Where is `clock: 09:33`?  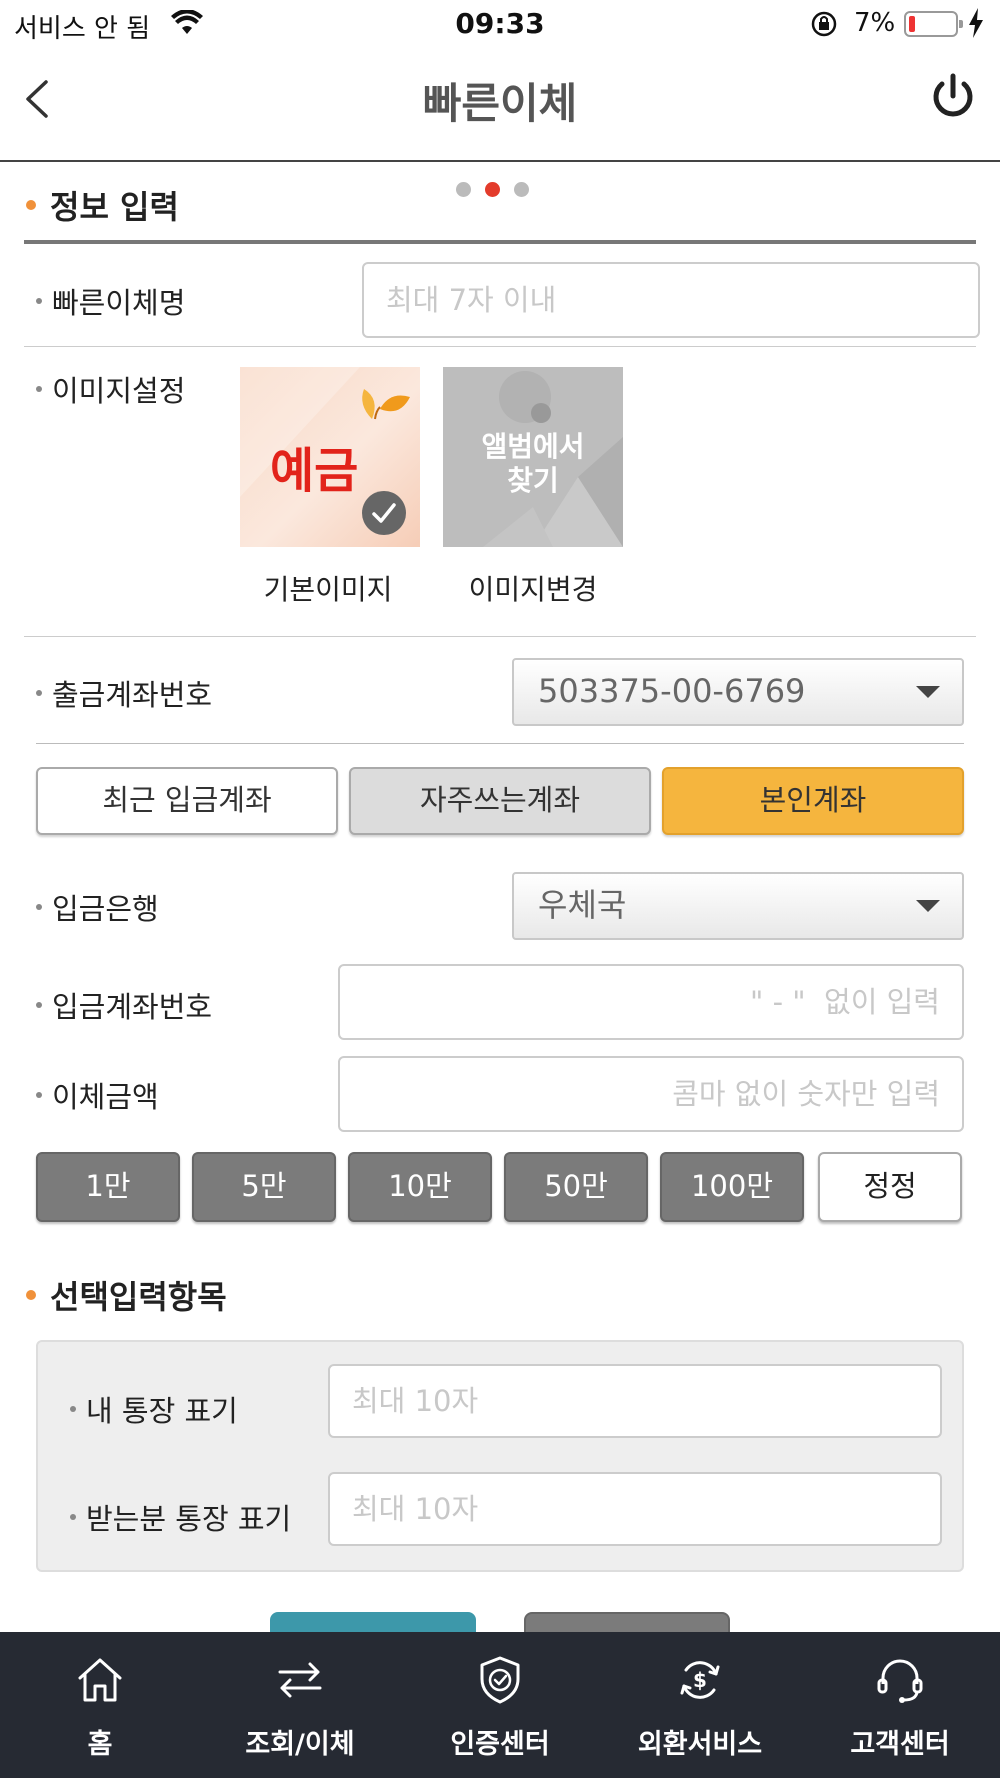
clock: 09:33 is located at coordinates (500, 23).